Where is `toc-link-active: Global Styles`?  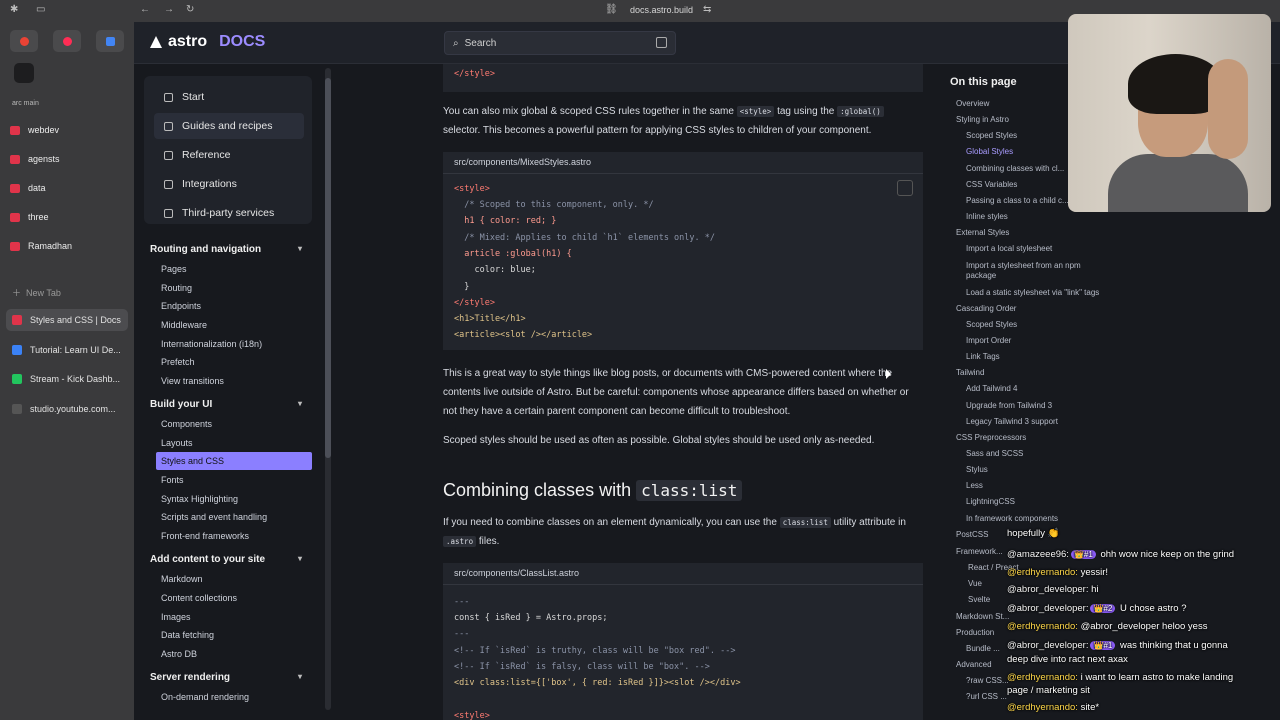 toc-link-active: Global Styles is located at coordinates (989, 151).